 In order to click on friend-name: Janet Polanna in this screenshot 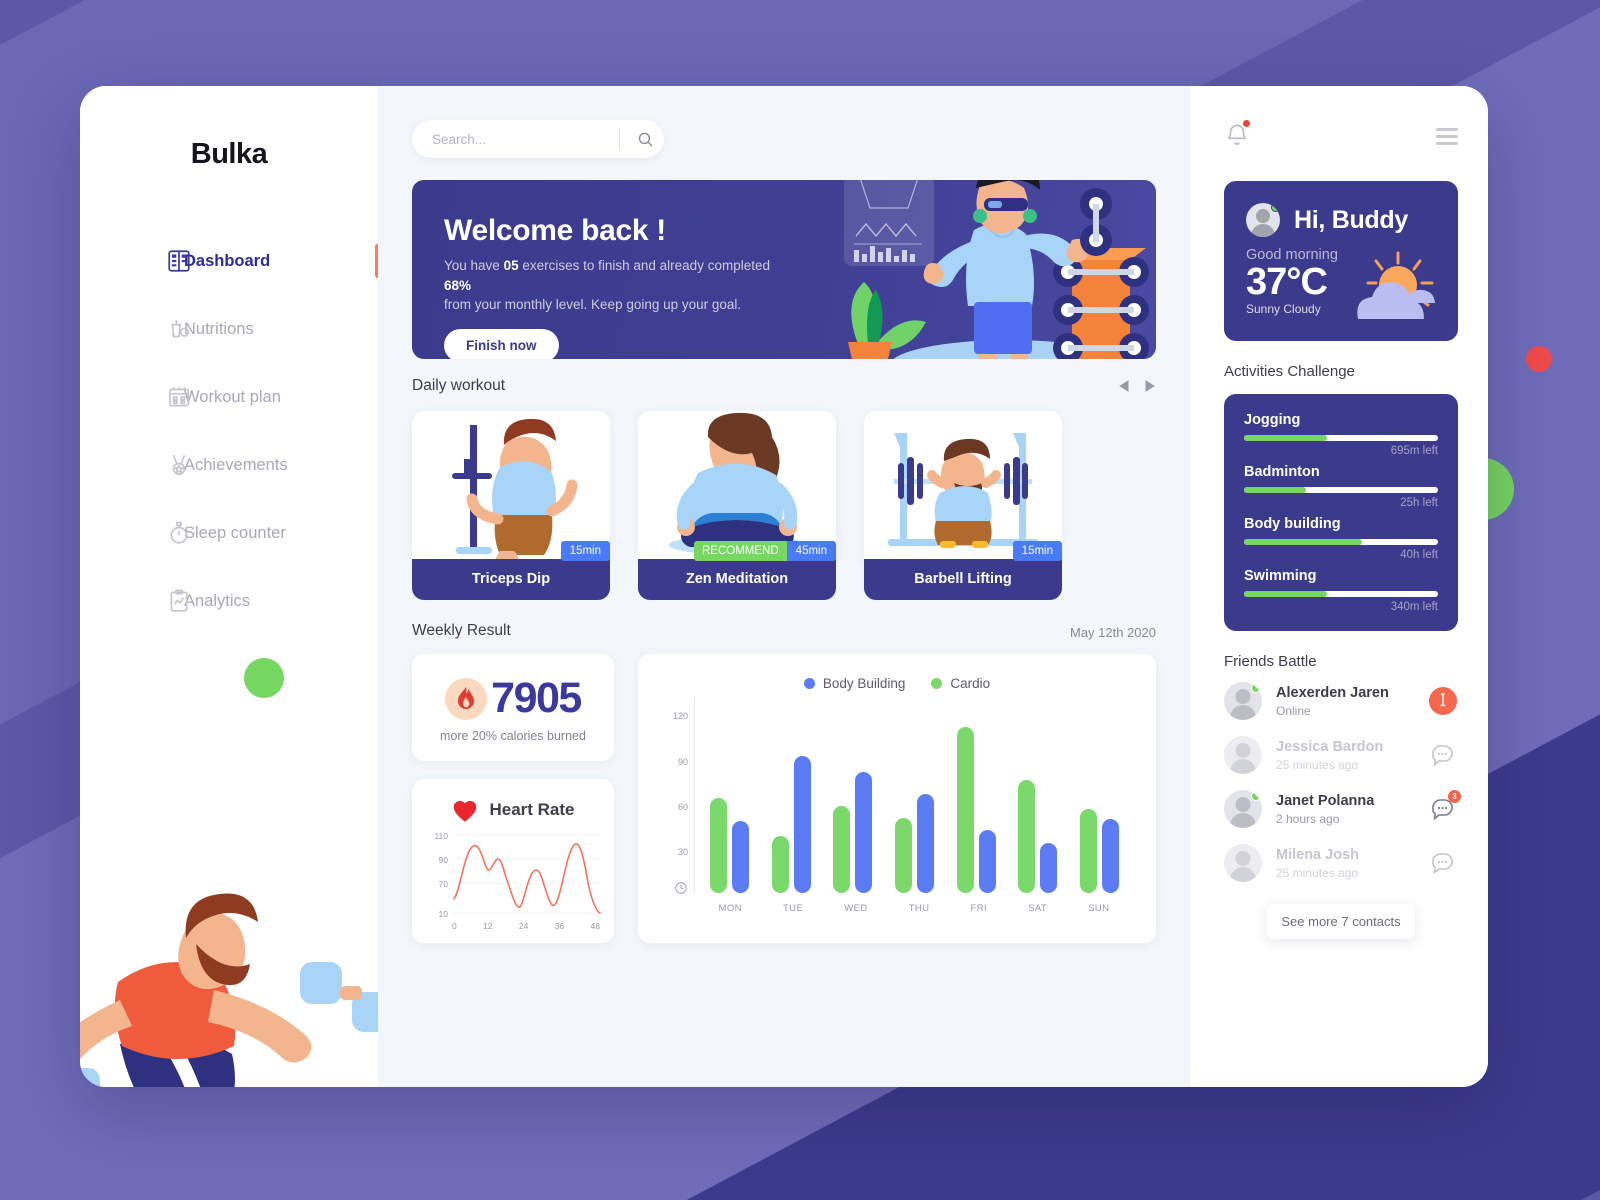, I will do `click(1325, 801)`.